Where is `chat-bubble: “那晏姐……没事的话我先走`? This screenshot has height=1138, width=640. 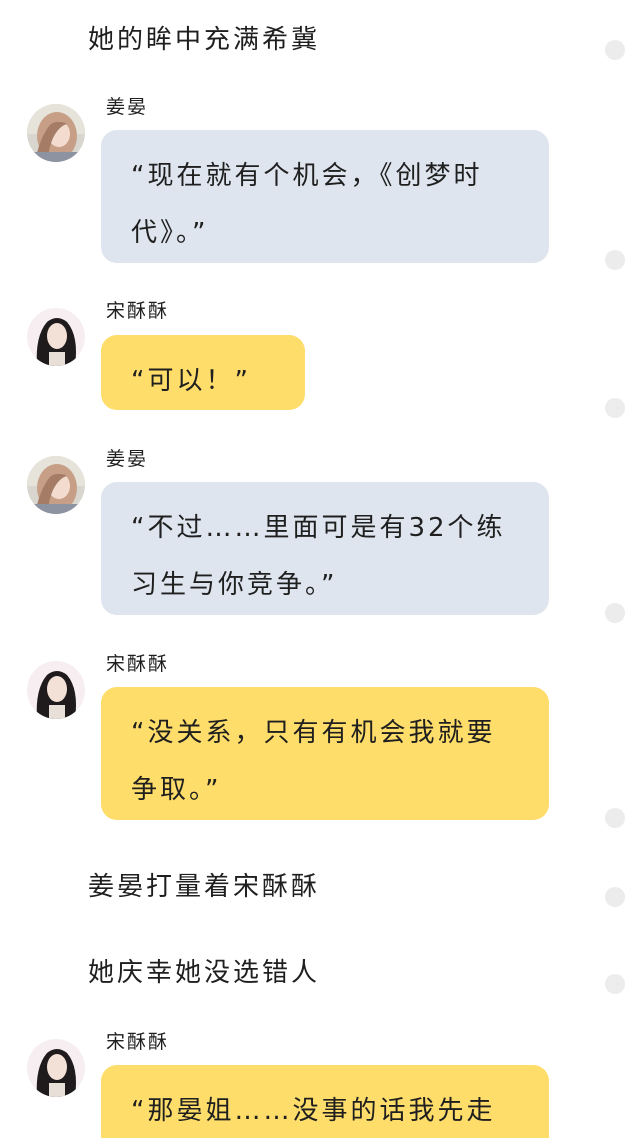 chat-bubble: “那晏姐……没事的话我先走 is located at coordinates (325, 1101).